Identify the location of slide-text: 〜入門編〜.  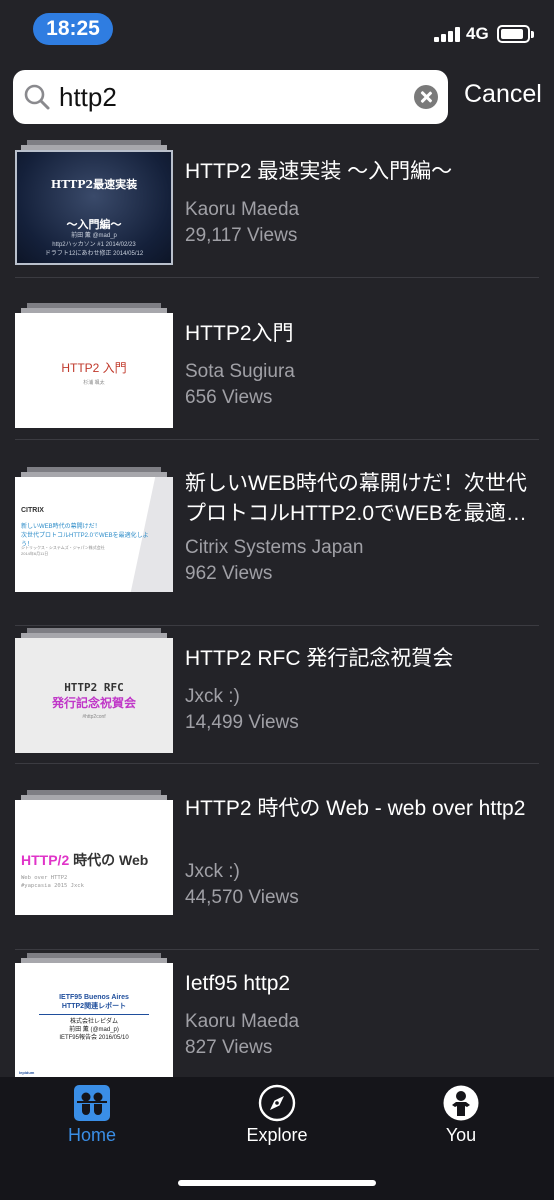
(94, 224).